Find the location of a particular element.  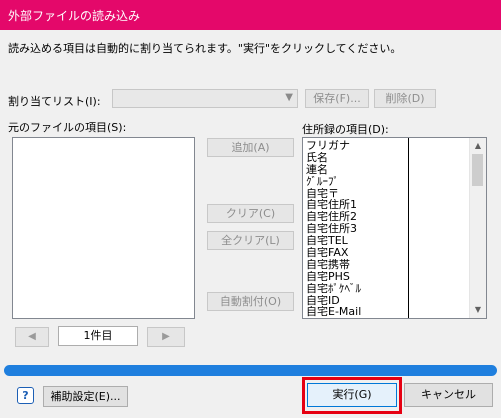

auto-assign-button: 自動割付(O) is located at coordinates (250, 301).